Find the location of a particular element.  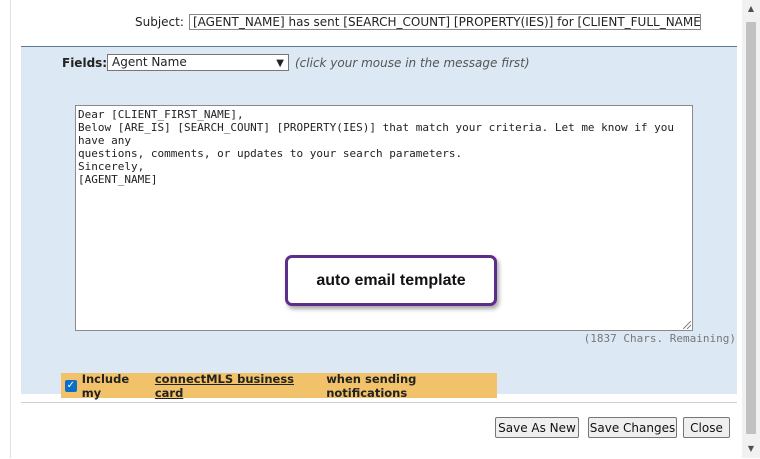

business-card-link: connectMLS business card is located at coordinates (238, 386).